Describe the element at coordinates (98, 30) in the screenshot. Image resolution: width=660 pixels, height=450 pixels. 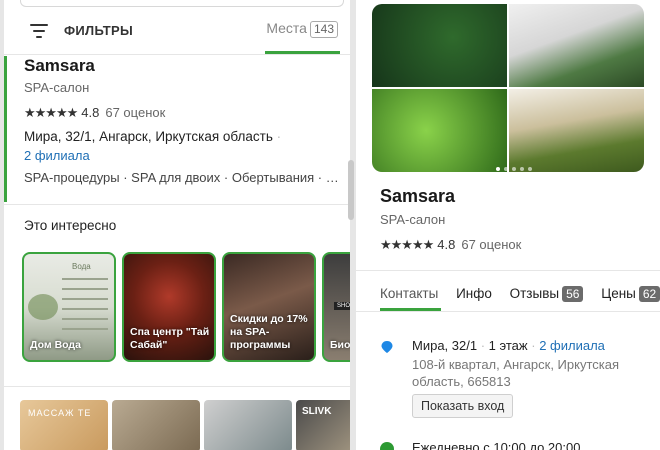
I see `filters-button: ФИЛЬТРЫ` at that location.